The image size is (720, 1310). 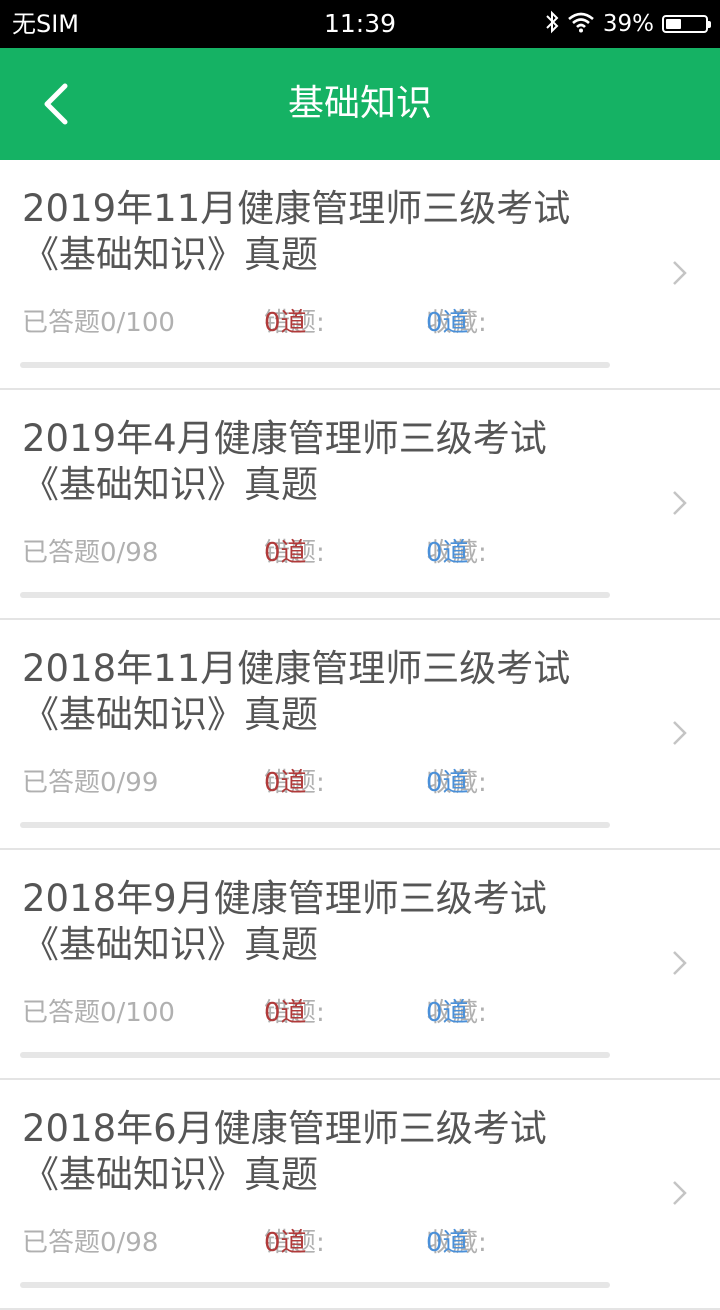 I want to click on back-button, so click(x=56, y=104).